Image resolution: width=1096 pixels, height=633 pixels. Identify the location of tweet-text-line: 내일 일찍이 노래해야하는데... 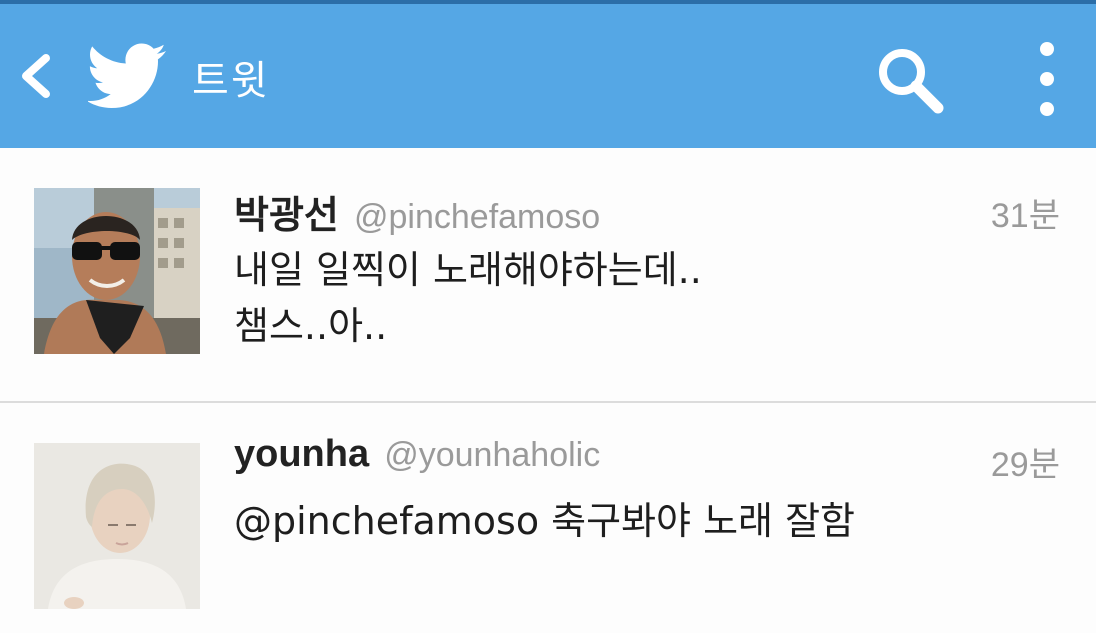
(468, 270).